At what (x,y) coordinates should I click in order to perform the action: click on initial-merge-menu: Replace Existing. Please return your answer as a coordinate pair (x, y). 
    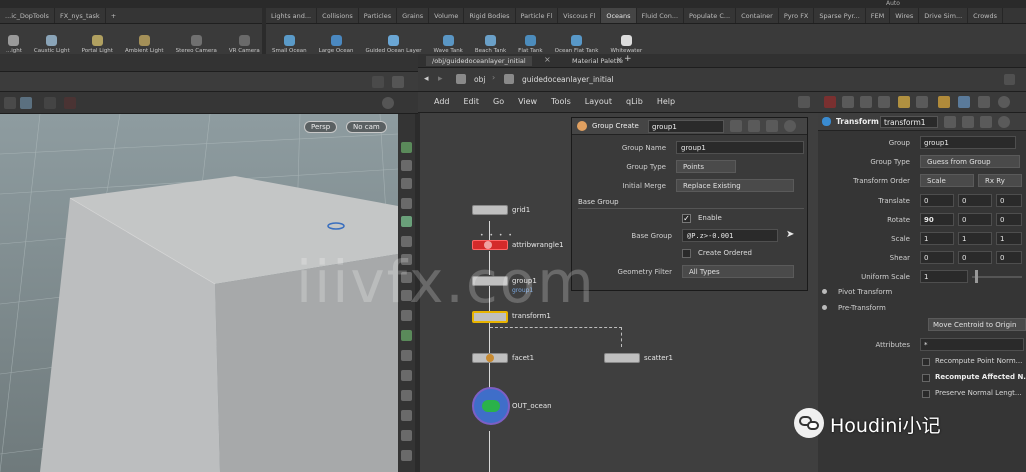
    Looking at the image, I should click on (735, 185).